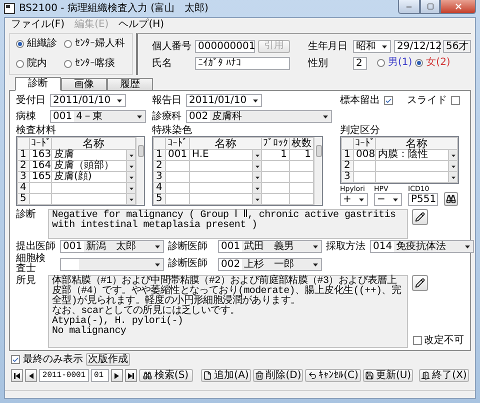 This screenshot has width=480, height=403. Describe the element at coordinates (38, 84) in the screenshot. I see `tab: 診断` at that location.